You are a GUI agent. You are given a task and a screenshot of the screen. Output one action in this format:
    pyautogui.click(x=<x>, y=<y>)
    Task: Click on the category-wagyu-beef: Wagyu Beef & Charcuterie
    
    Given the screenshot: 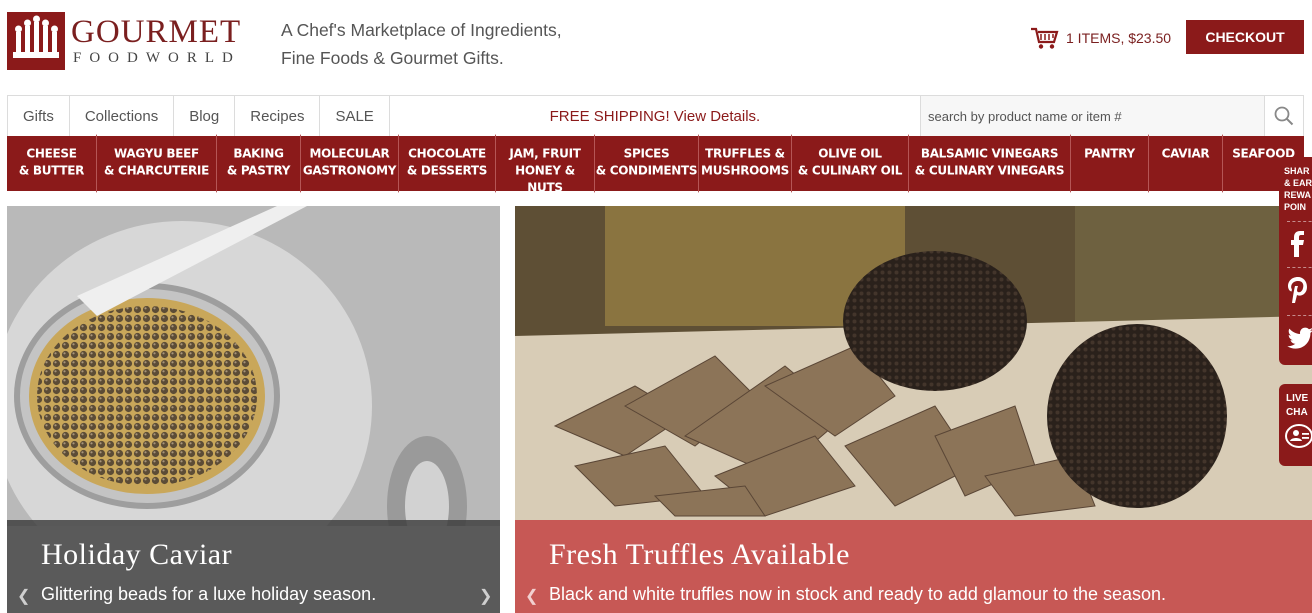 What is the action you would take?
    pyautogui.click(x=157, y=163)
    